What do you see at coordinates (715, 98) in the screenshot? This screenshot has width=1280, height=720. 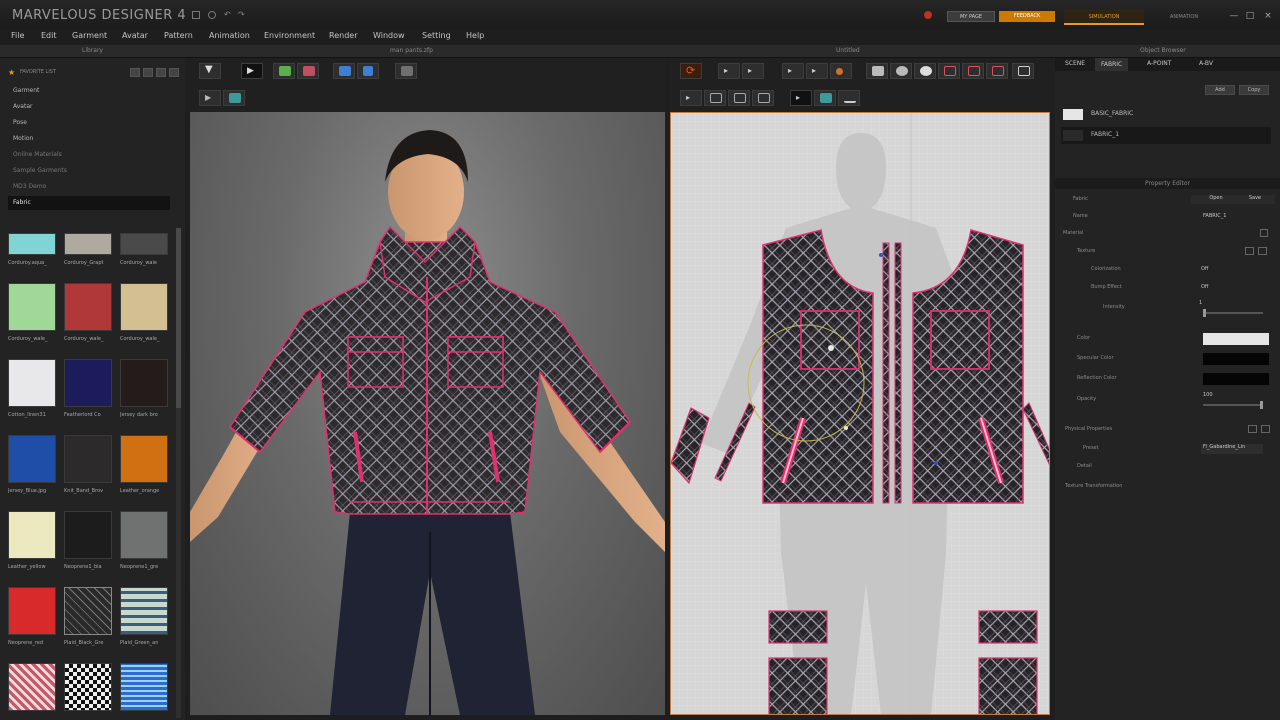 I see `free-sewing-button` at bounding box center [715, 98].